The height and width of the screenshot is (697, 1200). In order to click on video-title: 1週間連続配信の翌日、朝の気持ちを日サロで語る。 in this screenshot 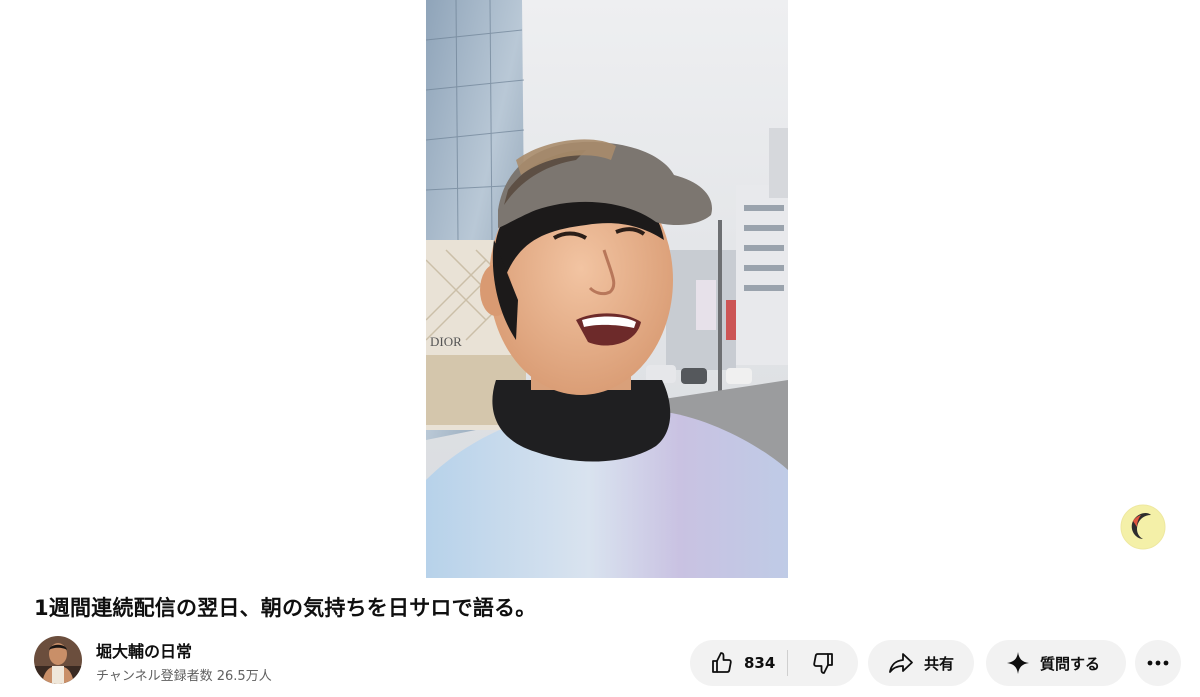, I will do `click(285, 608)`.